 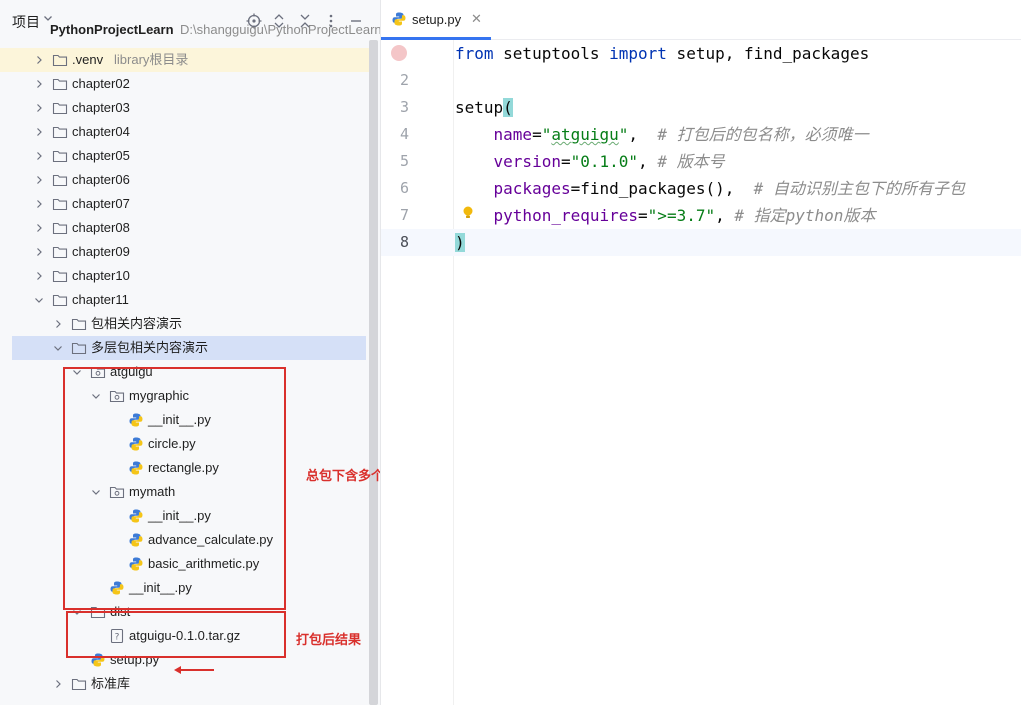 I want to click on code-token: name, so click(x=513, y=134).